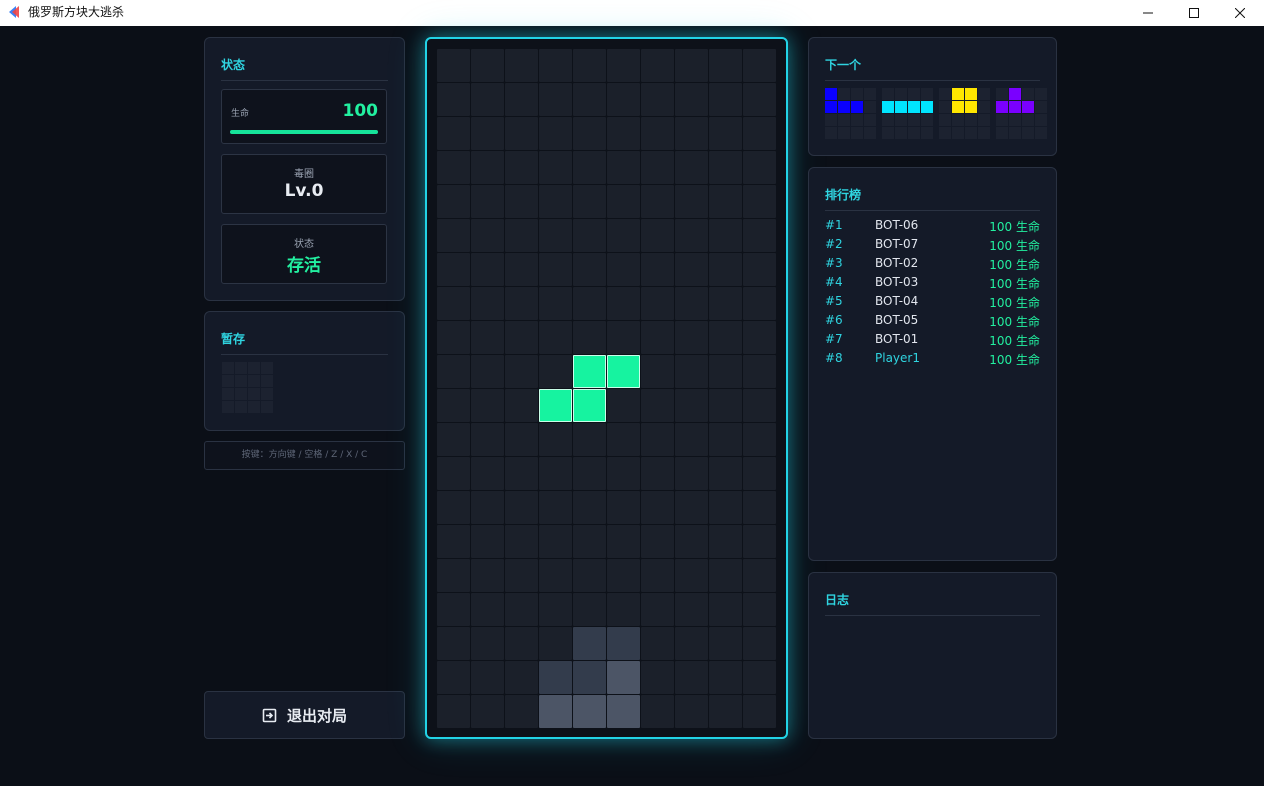  I want to click on leaderboard-player-name: BOT-03, so click(897, 282).